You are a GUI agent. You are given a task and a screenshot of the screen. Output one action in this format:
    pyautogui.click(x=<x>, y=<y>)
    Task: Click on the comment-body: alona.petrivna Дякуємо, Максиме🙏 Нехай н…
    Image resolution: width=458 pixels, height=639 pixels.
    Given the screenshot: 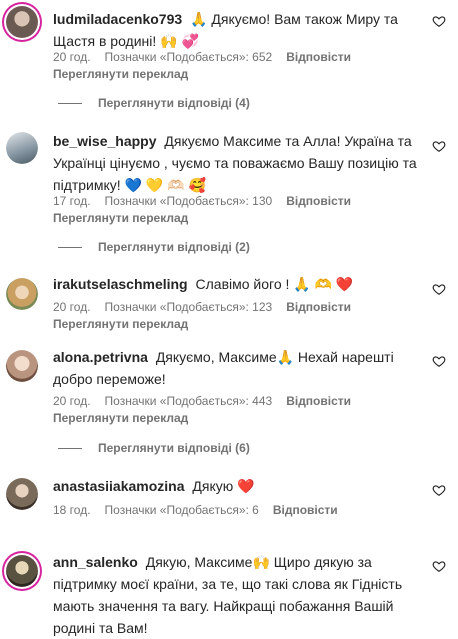 What is the action you would take?
    pyautogui.click(x=236, y=368)
    